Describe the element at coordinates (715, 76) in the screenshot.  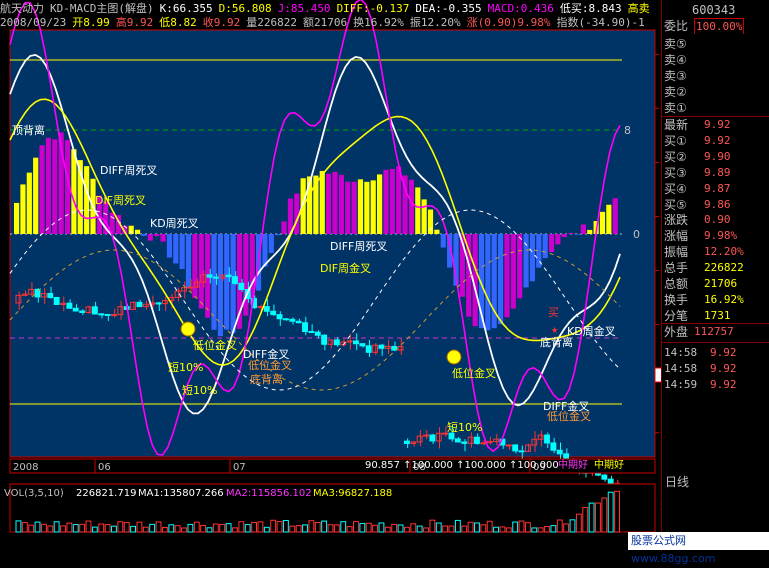
I see `ask-level-3: 卖③` at that location.